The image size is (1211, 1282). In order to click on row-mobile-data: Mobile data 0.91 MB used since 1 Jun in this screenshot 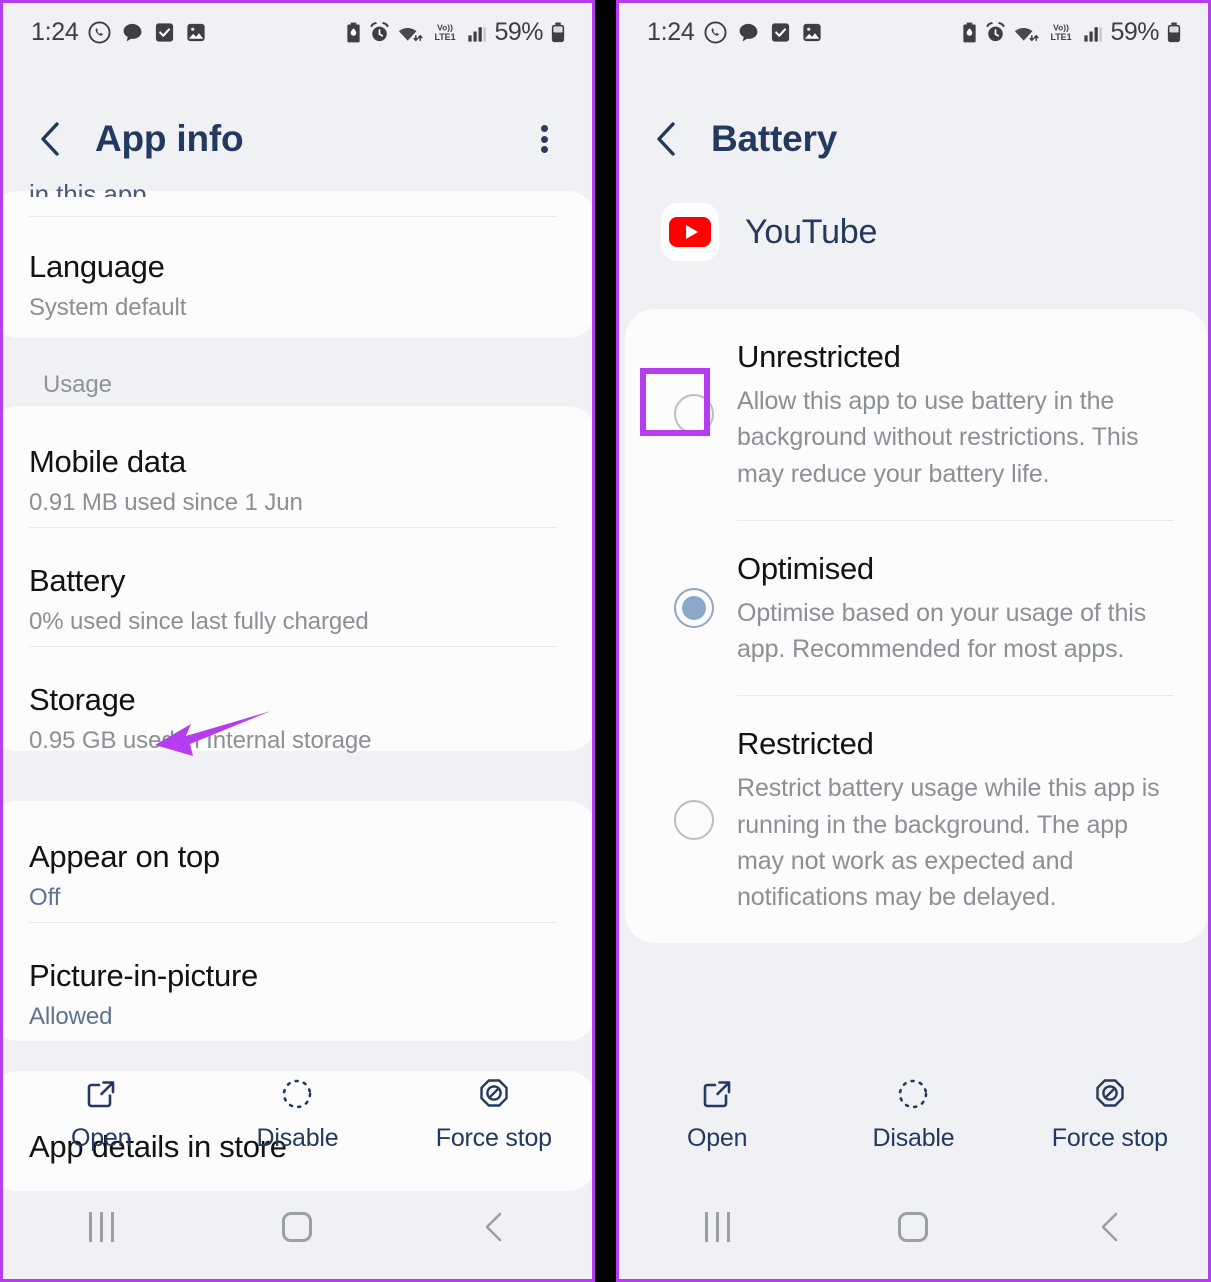, I will do `click(297, 480)`.